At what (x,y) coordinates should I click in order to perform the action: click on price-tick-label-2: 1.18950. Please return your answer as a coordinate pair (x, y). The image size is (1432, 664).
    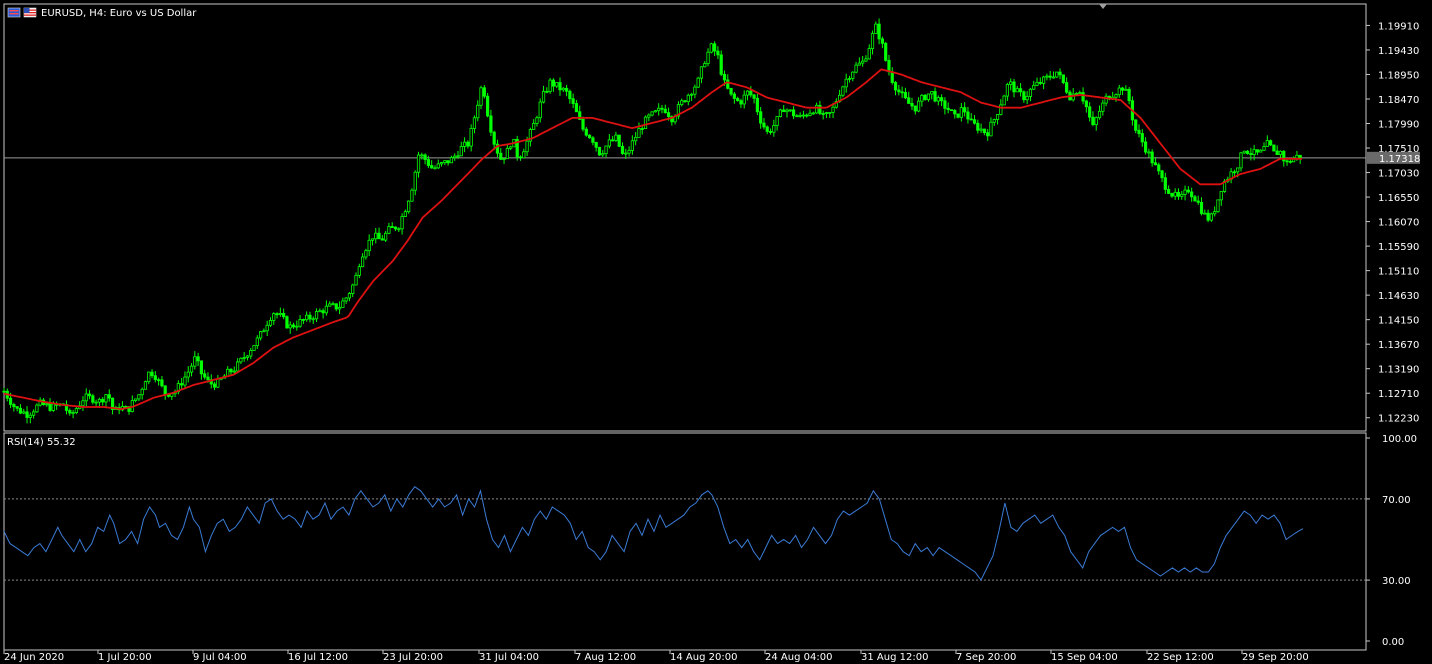
    Looking at the image, I should click on (1398, 75).